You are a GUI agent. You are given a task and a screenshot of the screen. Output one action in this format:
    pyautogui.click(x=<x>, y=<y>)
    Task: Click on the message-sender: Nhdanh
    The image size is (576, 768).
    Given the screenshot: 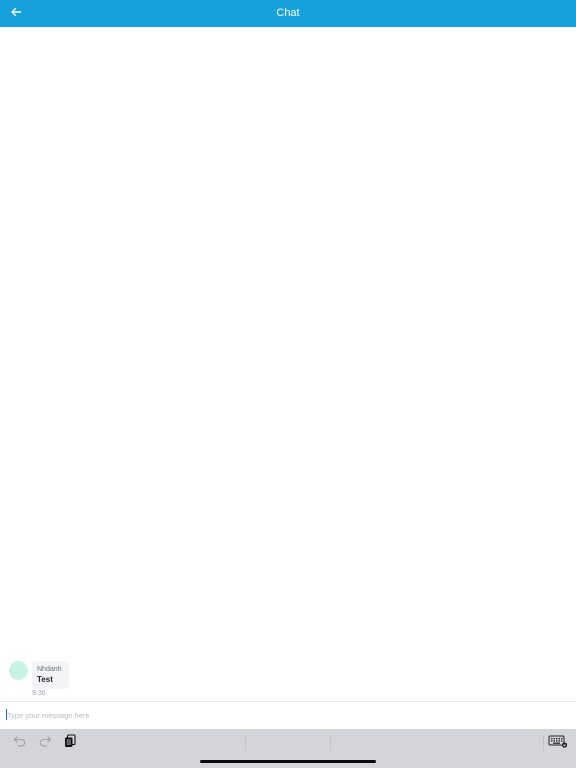 What is the action you would take?
    pyautogui.click(x=49, y=669)
    